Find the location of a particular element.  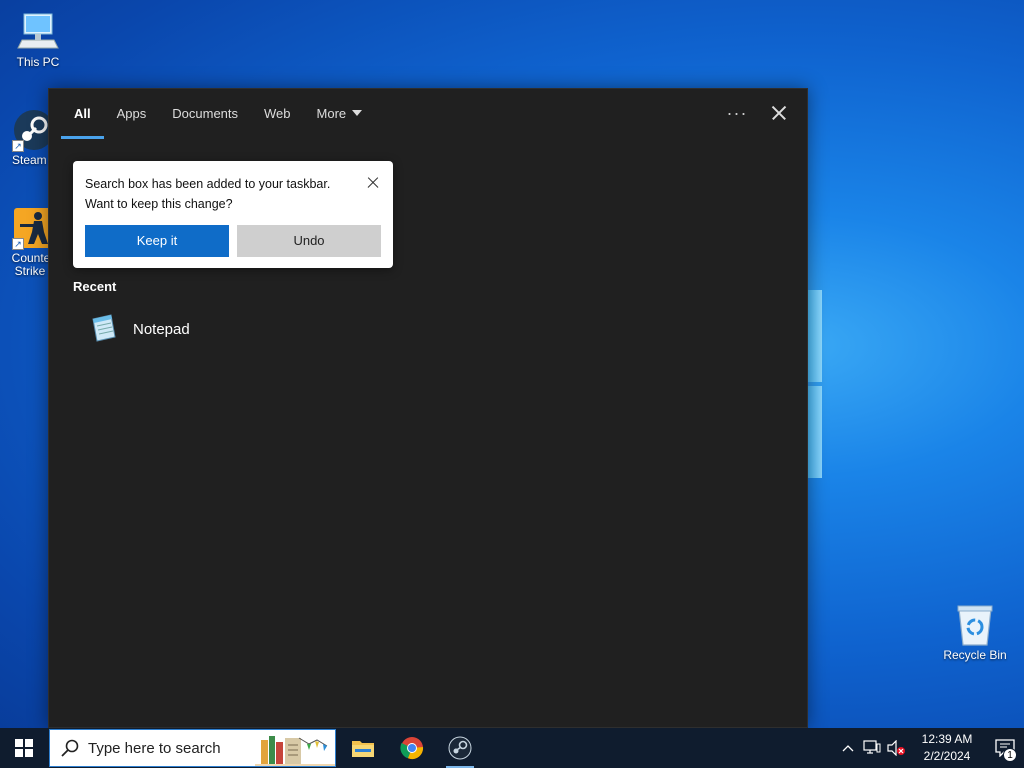

keep-it-button: Keep it is located at coordinates (157, 241).